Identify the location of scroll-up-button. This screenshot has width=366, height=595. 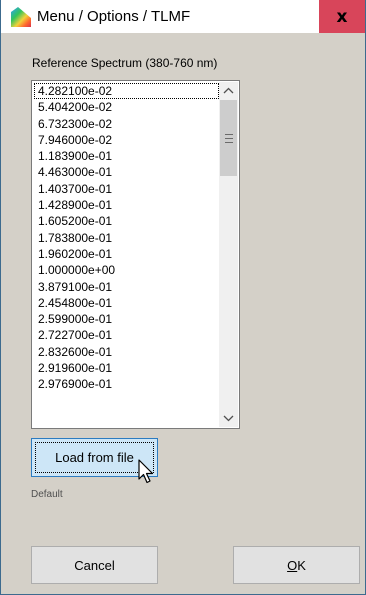
(228, 90).